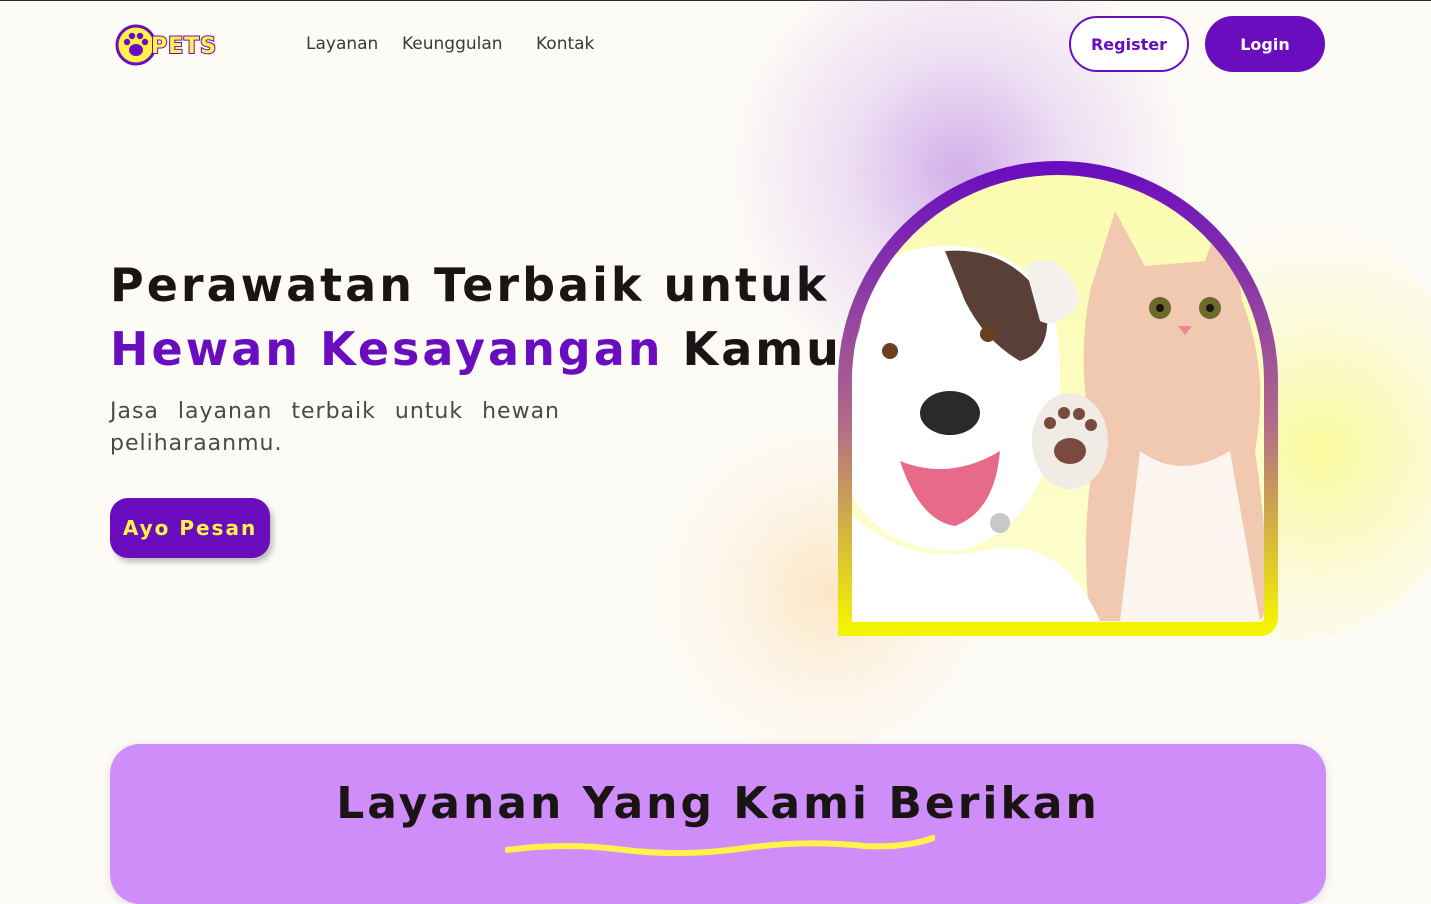  I want to click on pets-logo: PETS, so click(168, 45).